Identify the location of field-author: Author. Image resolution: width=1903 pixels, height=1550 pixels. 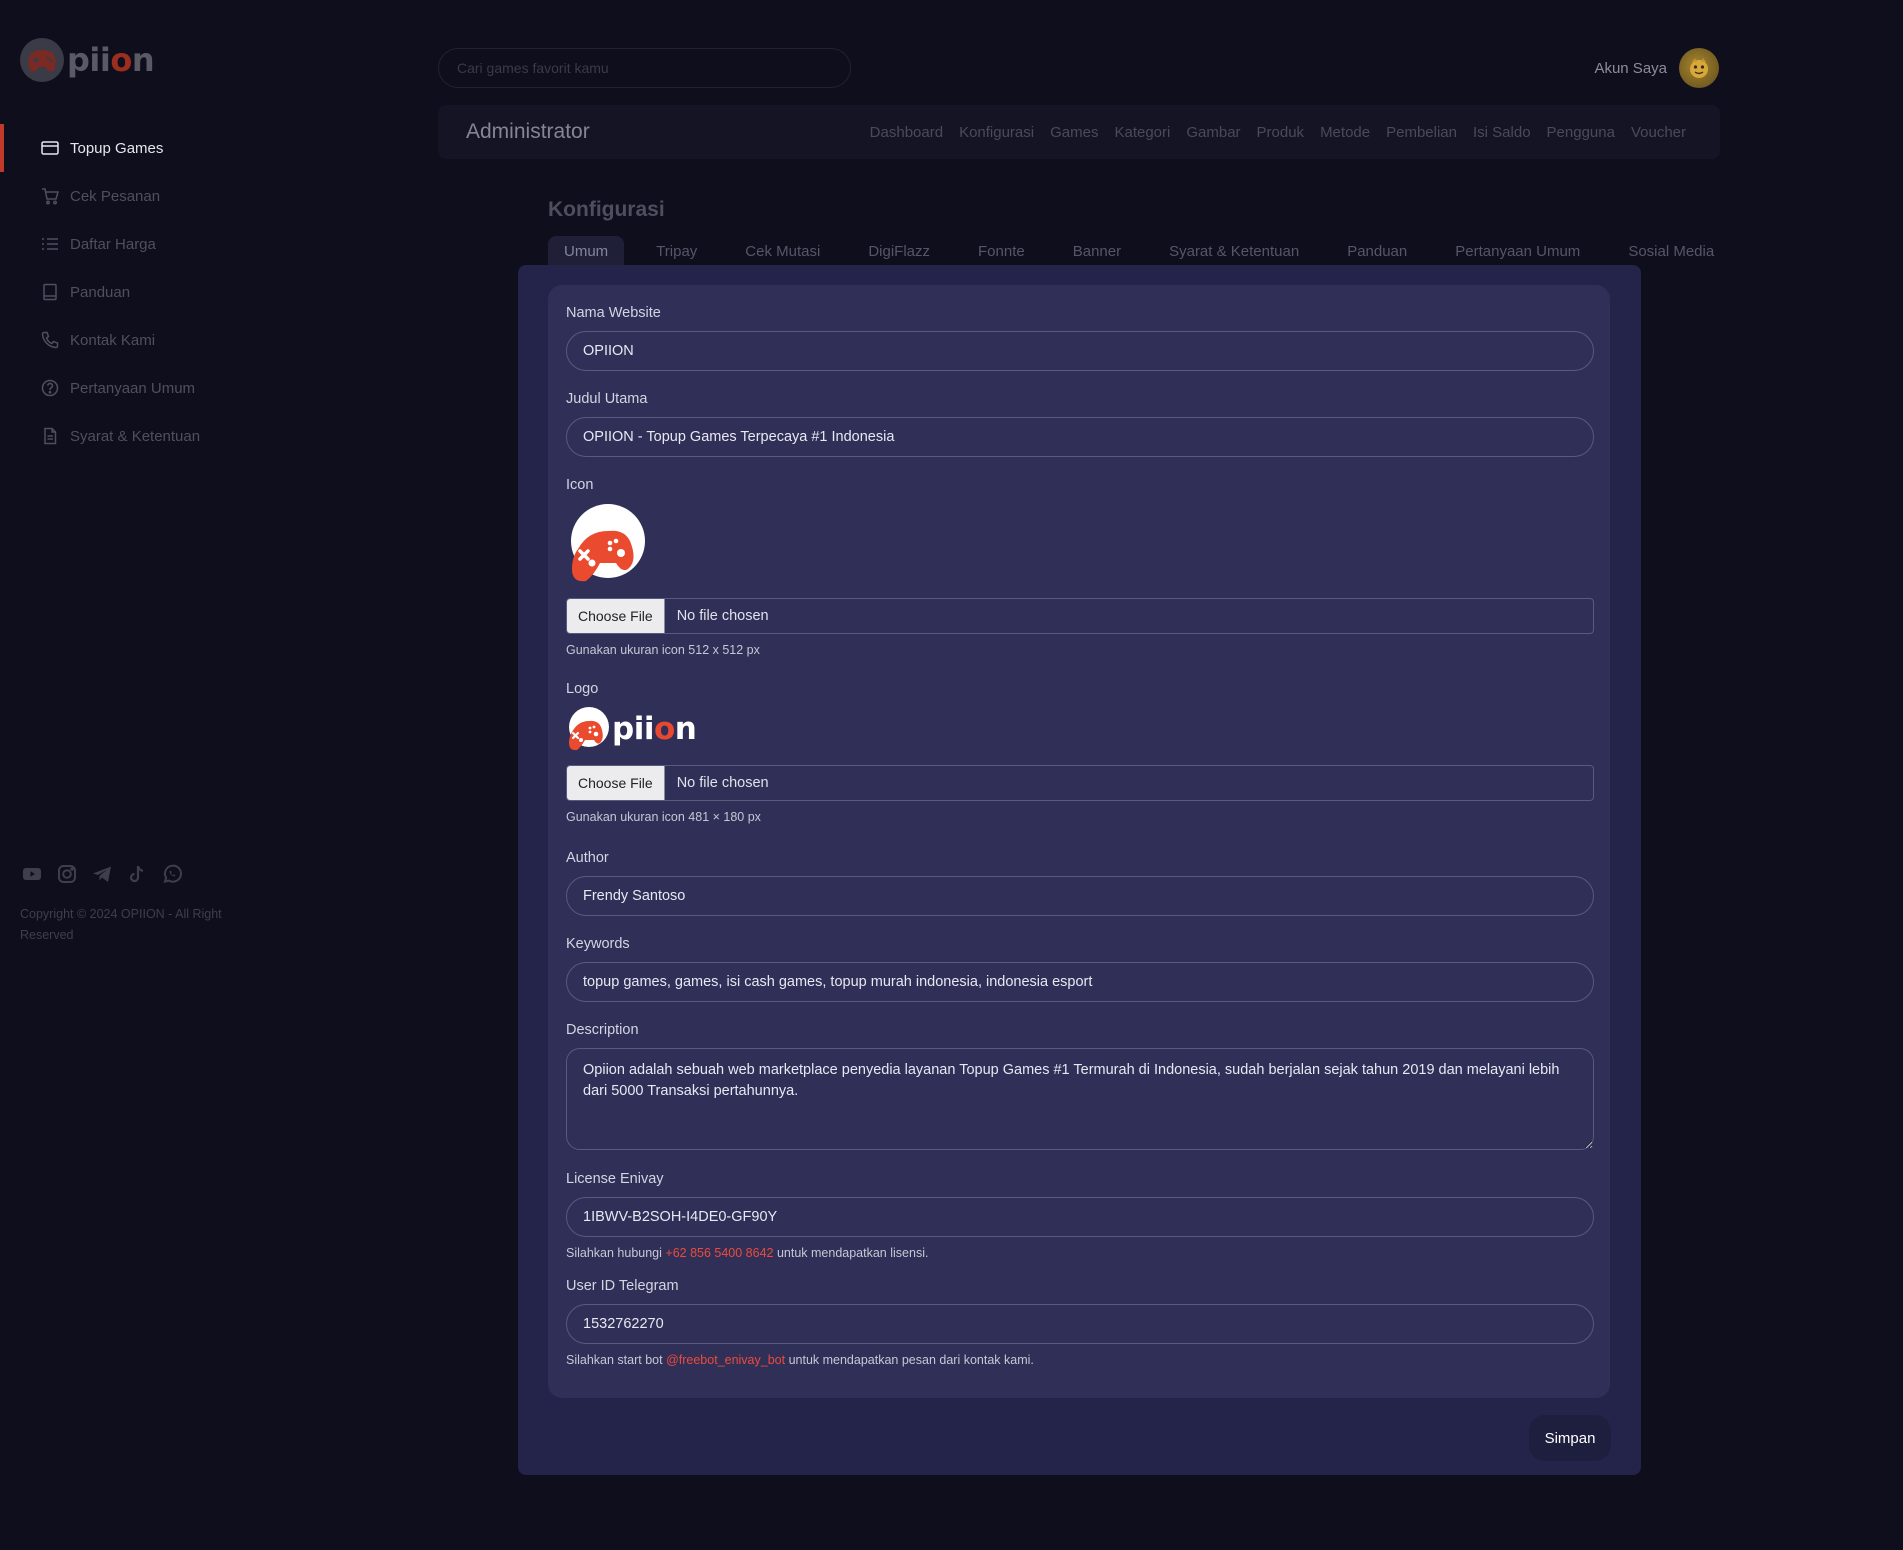
(1080, 883).